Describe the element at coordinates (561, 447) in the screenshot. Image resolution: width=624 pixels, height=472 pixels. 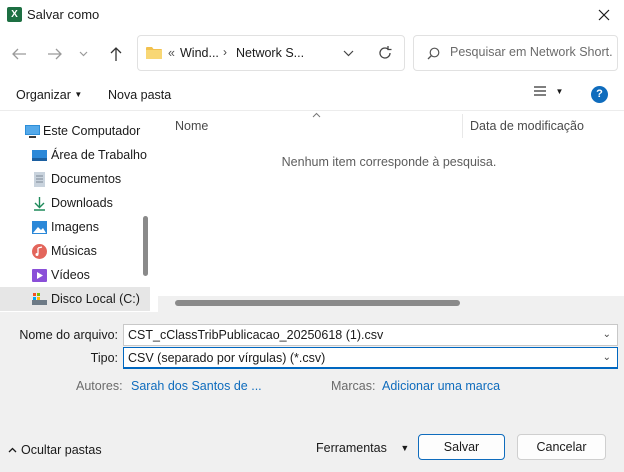
I see `cancel-button: Cancelar` at that location.